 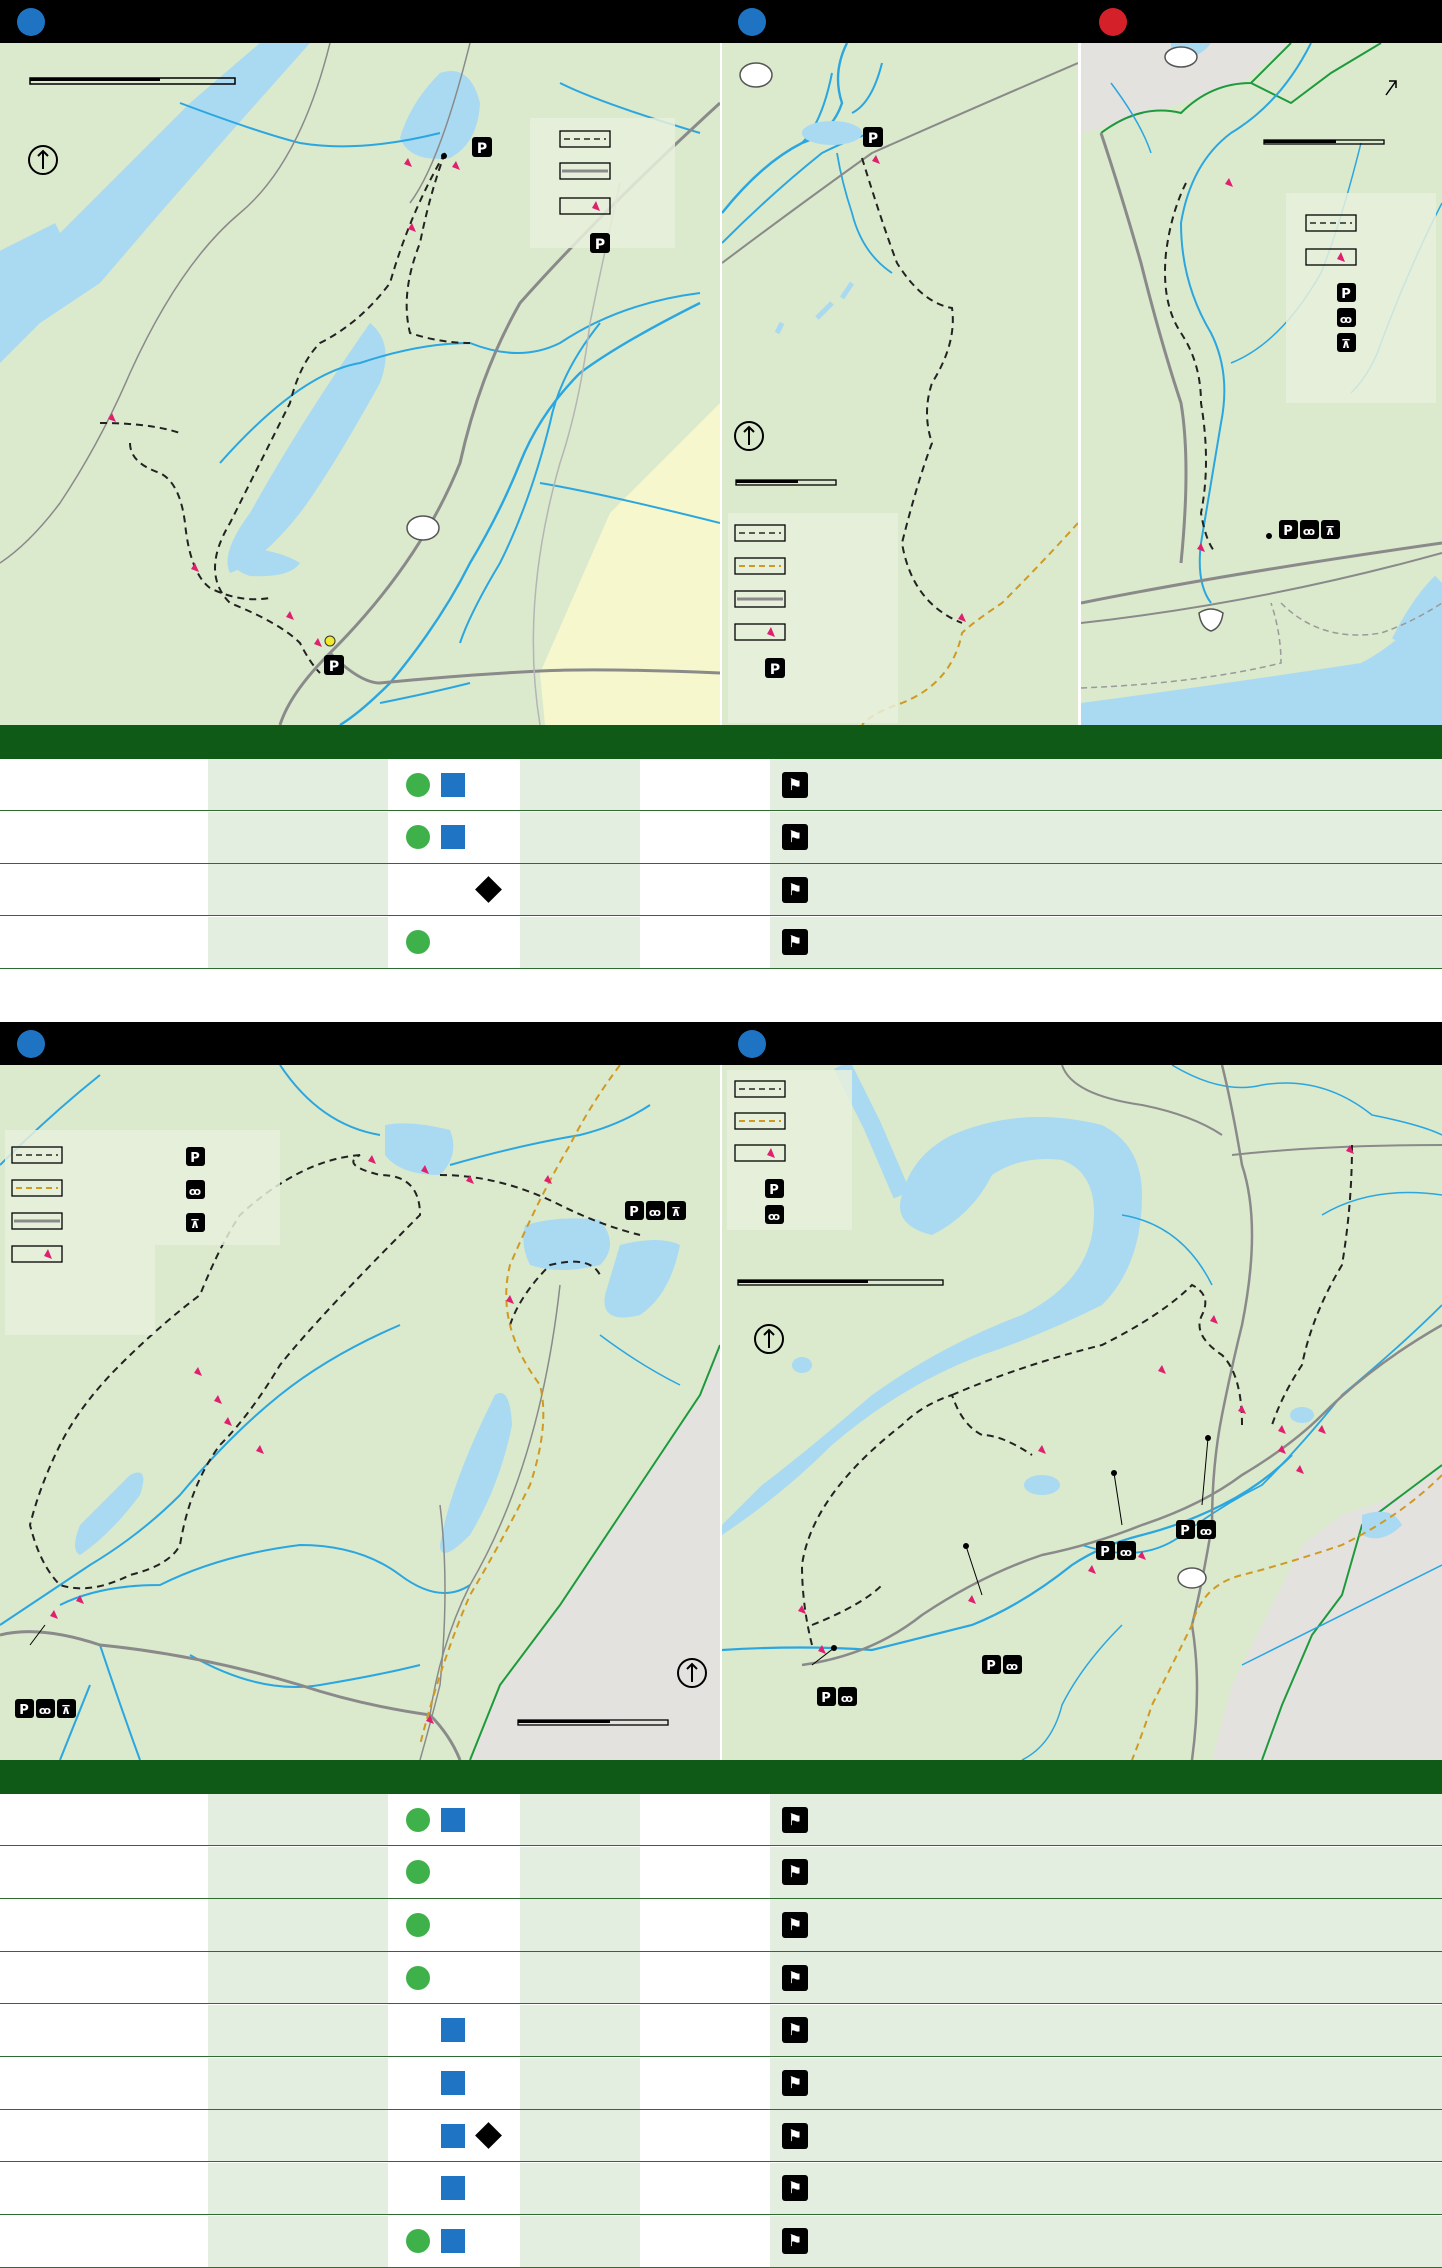 I want to click on map-1-marker-icon, so click(x=31, y=22).